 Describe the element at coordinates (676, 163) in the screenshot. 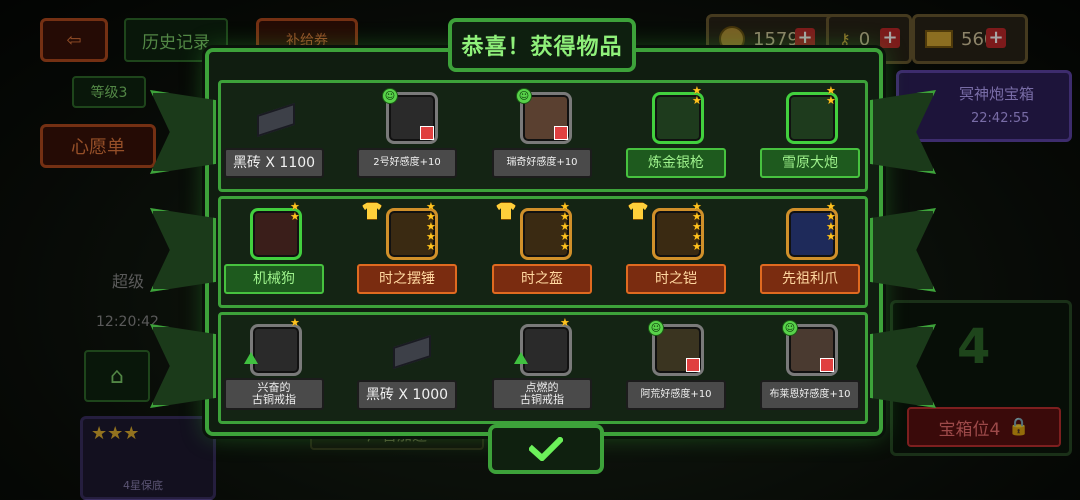

I see `reward-label: 炼金银枪` at that location.